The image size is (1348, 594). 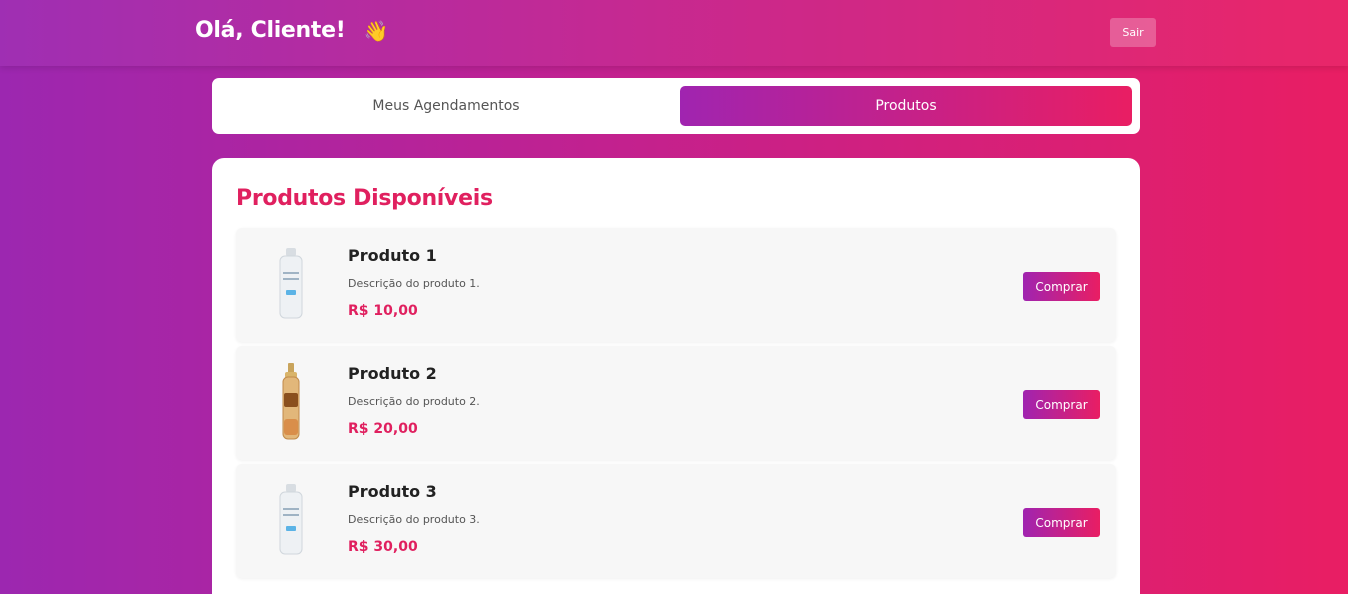 What do you see at coordinates (414, 519) in the screenshot?
I see `product-description: Descrição do produto 3.` at bounding box center [414, 519].